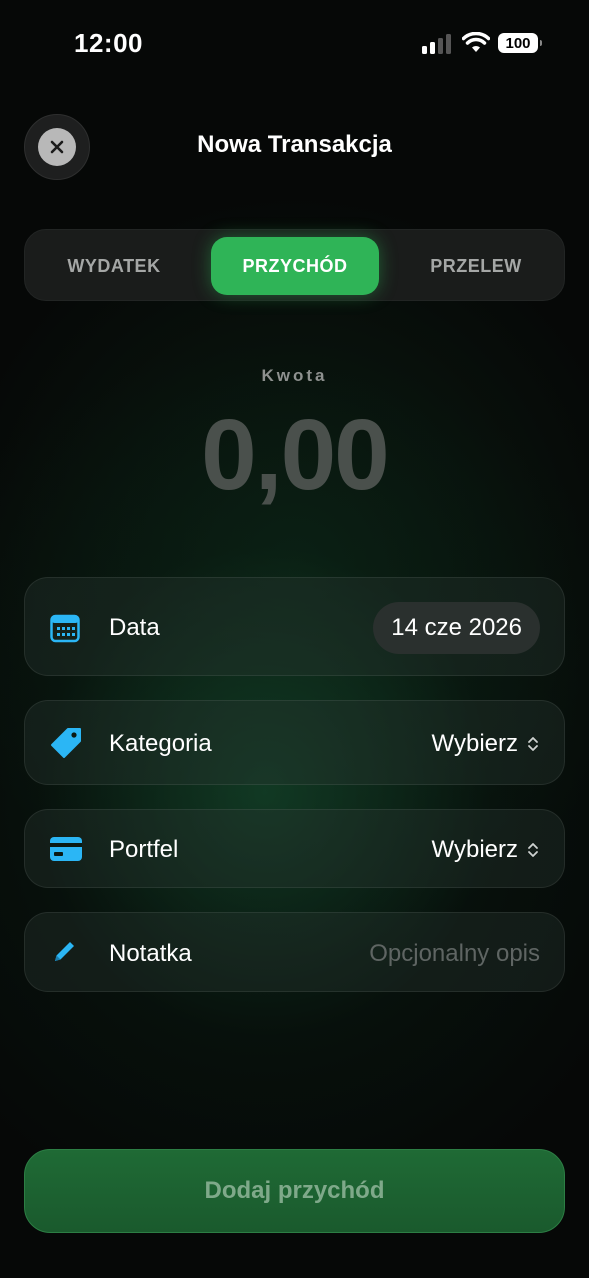 This screenshot has width=589, height=1278. What do you see at coordinates (438, 44) in the screenshot?
I see `signal-icon` at bounding box center [438, 44].